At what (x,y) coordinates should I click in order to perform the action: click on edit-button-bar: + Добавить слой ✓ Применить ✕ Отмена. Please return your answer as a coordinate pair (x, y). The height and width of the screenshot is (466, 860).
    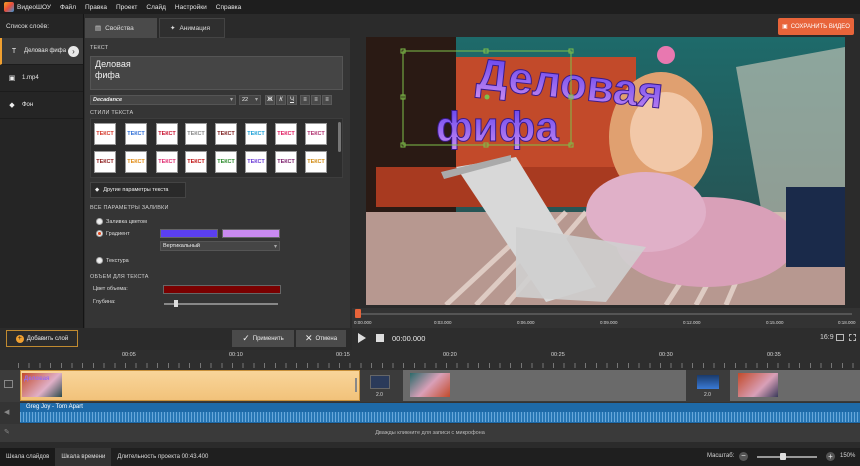
    Looking at the image, I should click on (176, 339).